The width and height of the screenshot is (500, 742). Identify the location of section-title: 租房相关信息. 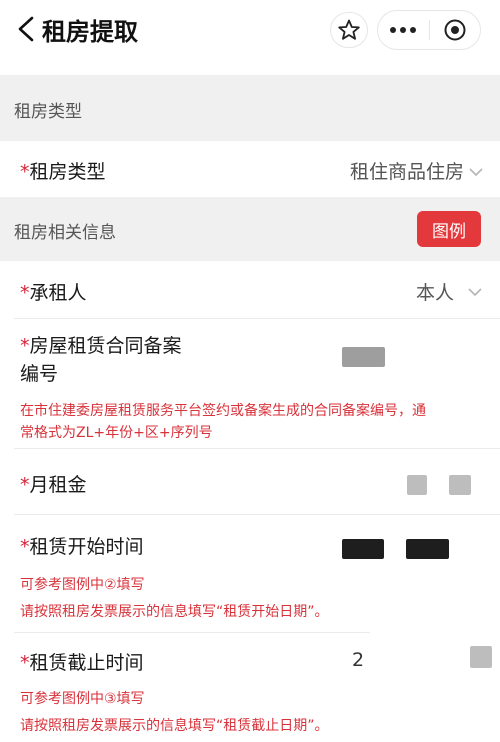
(65, 233).